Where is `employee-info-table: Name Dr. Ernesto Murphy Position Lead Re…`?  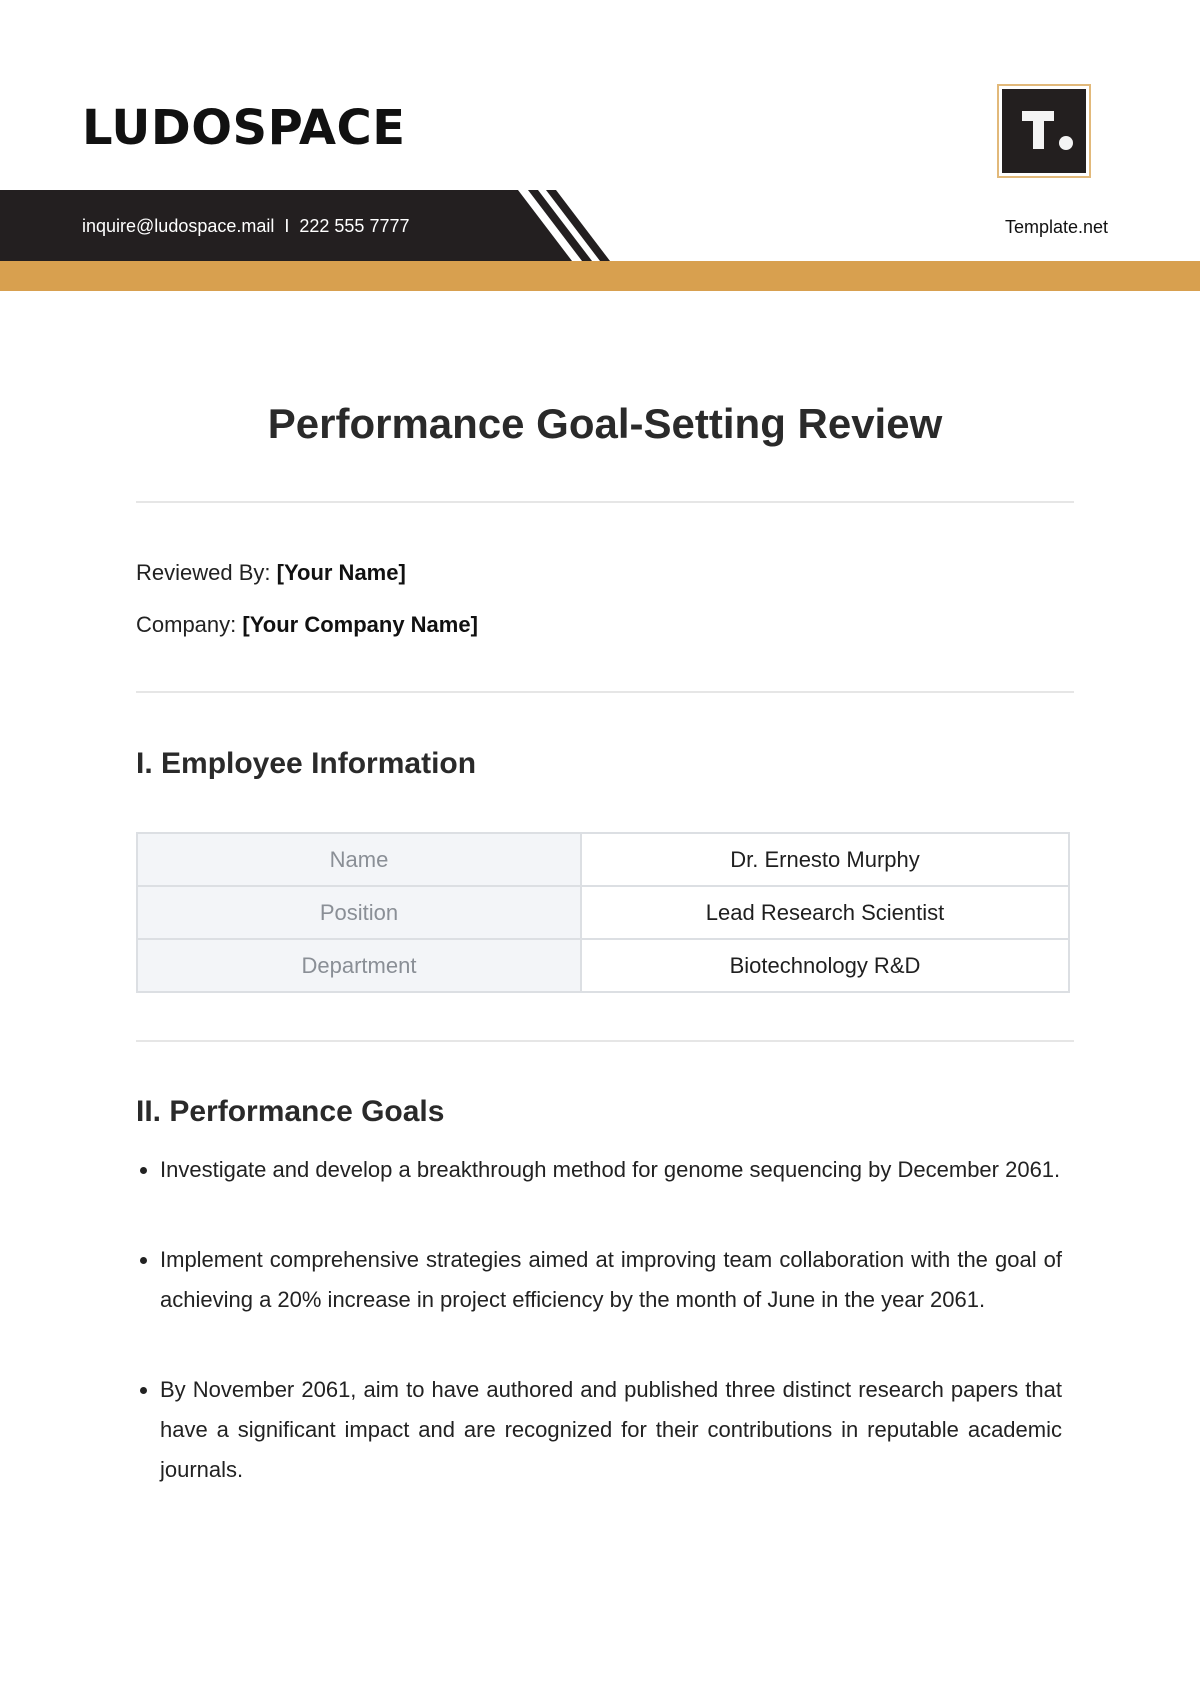
employee-info-table: Name Dr. Ernesto Murphy Position Lead Re… is located at coordinates (603, 912).